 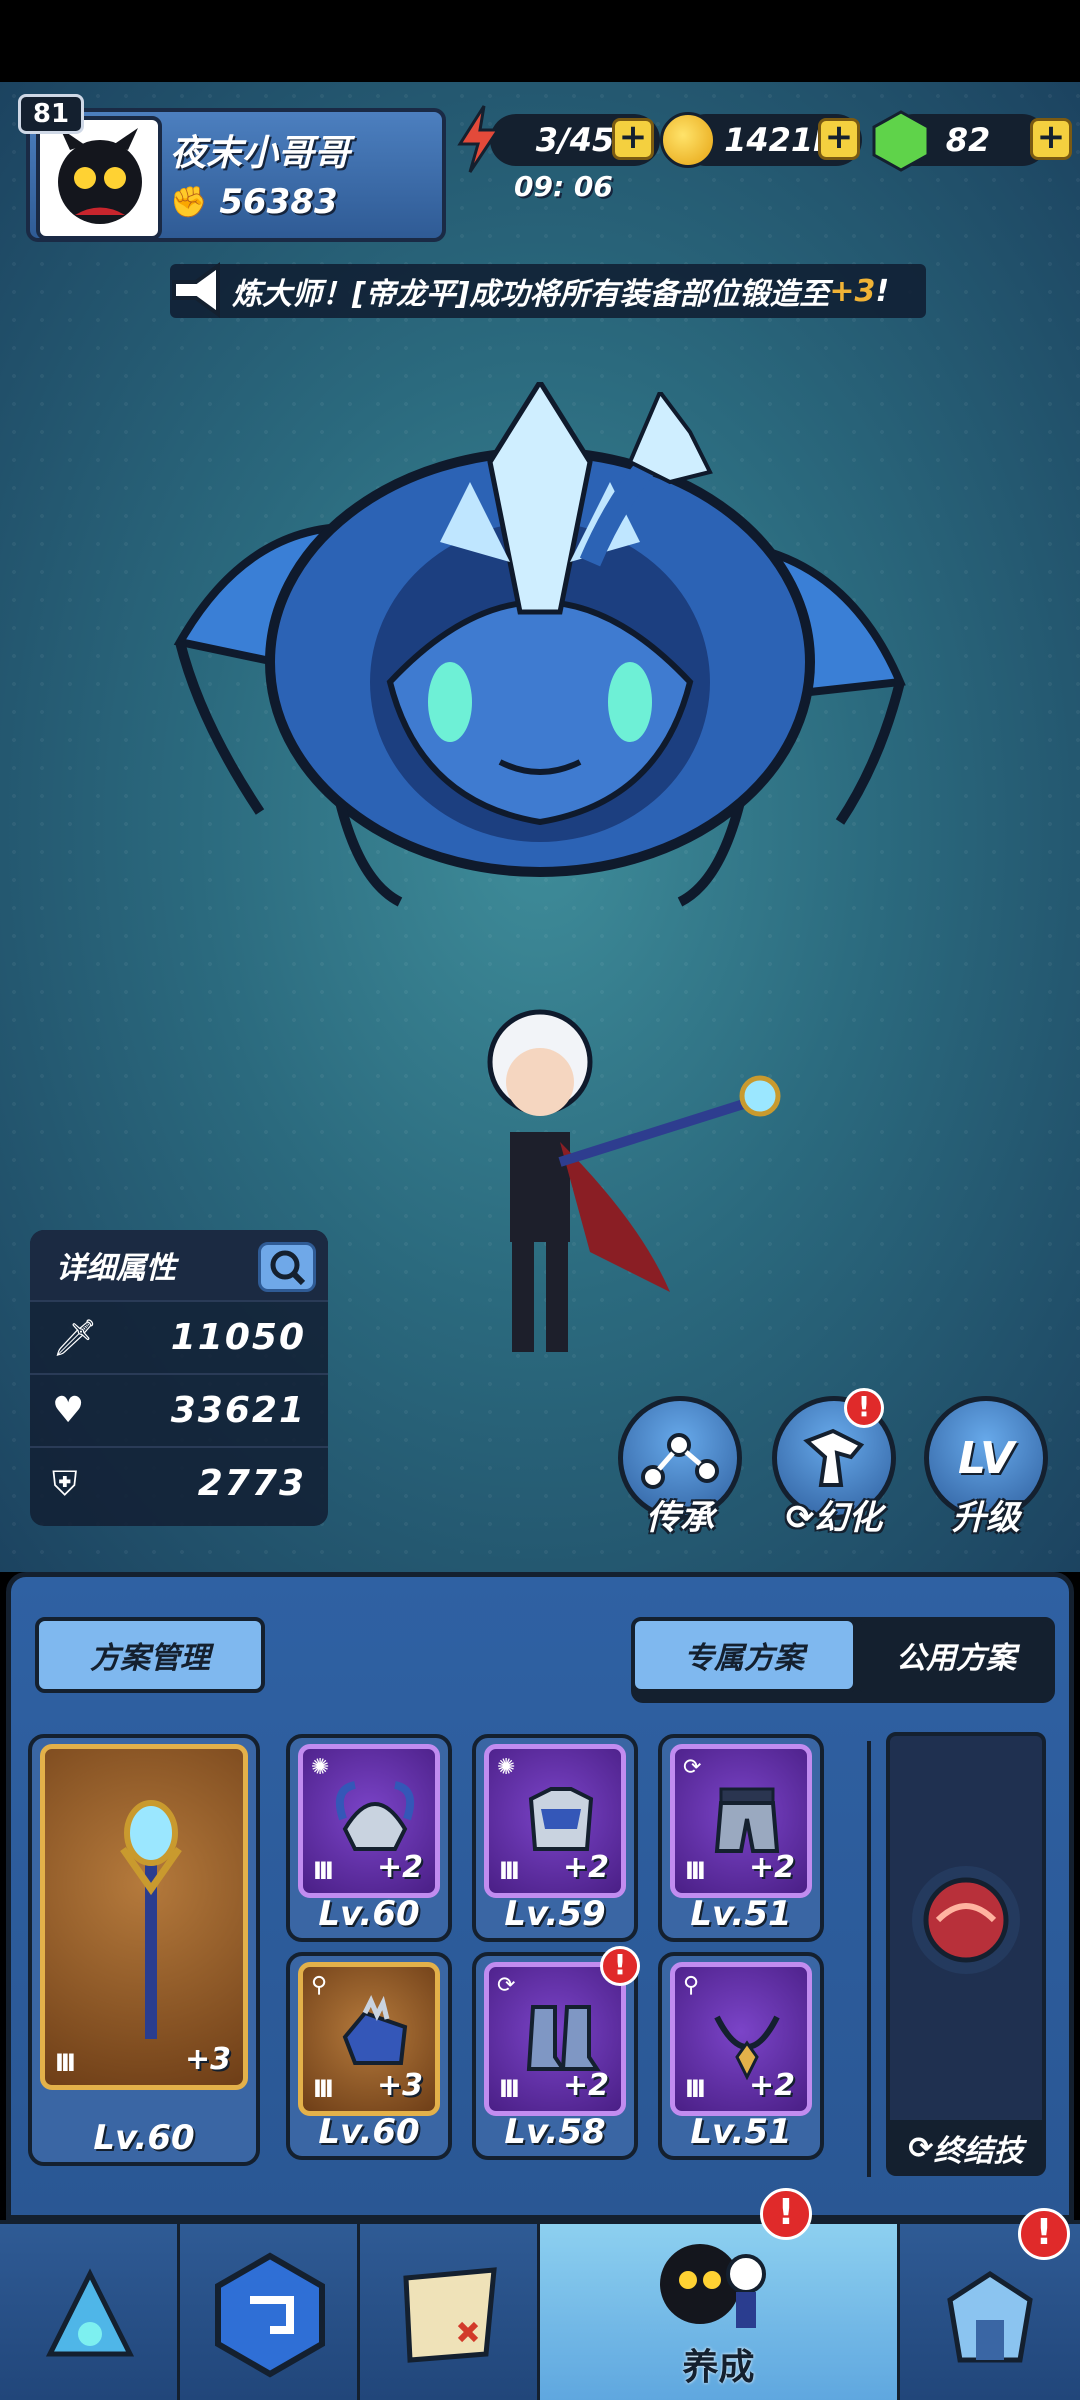 What do you see at coordinates (634, 1180) in the screenshot?
I see `hero-character` at bounding box center [634, 1180].